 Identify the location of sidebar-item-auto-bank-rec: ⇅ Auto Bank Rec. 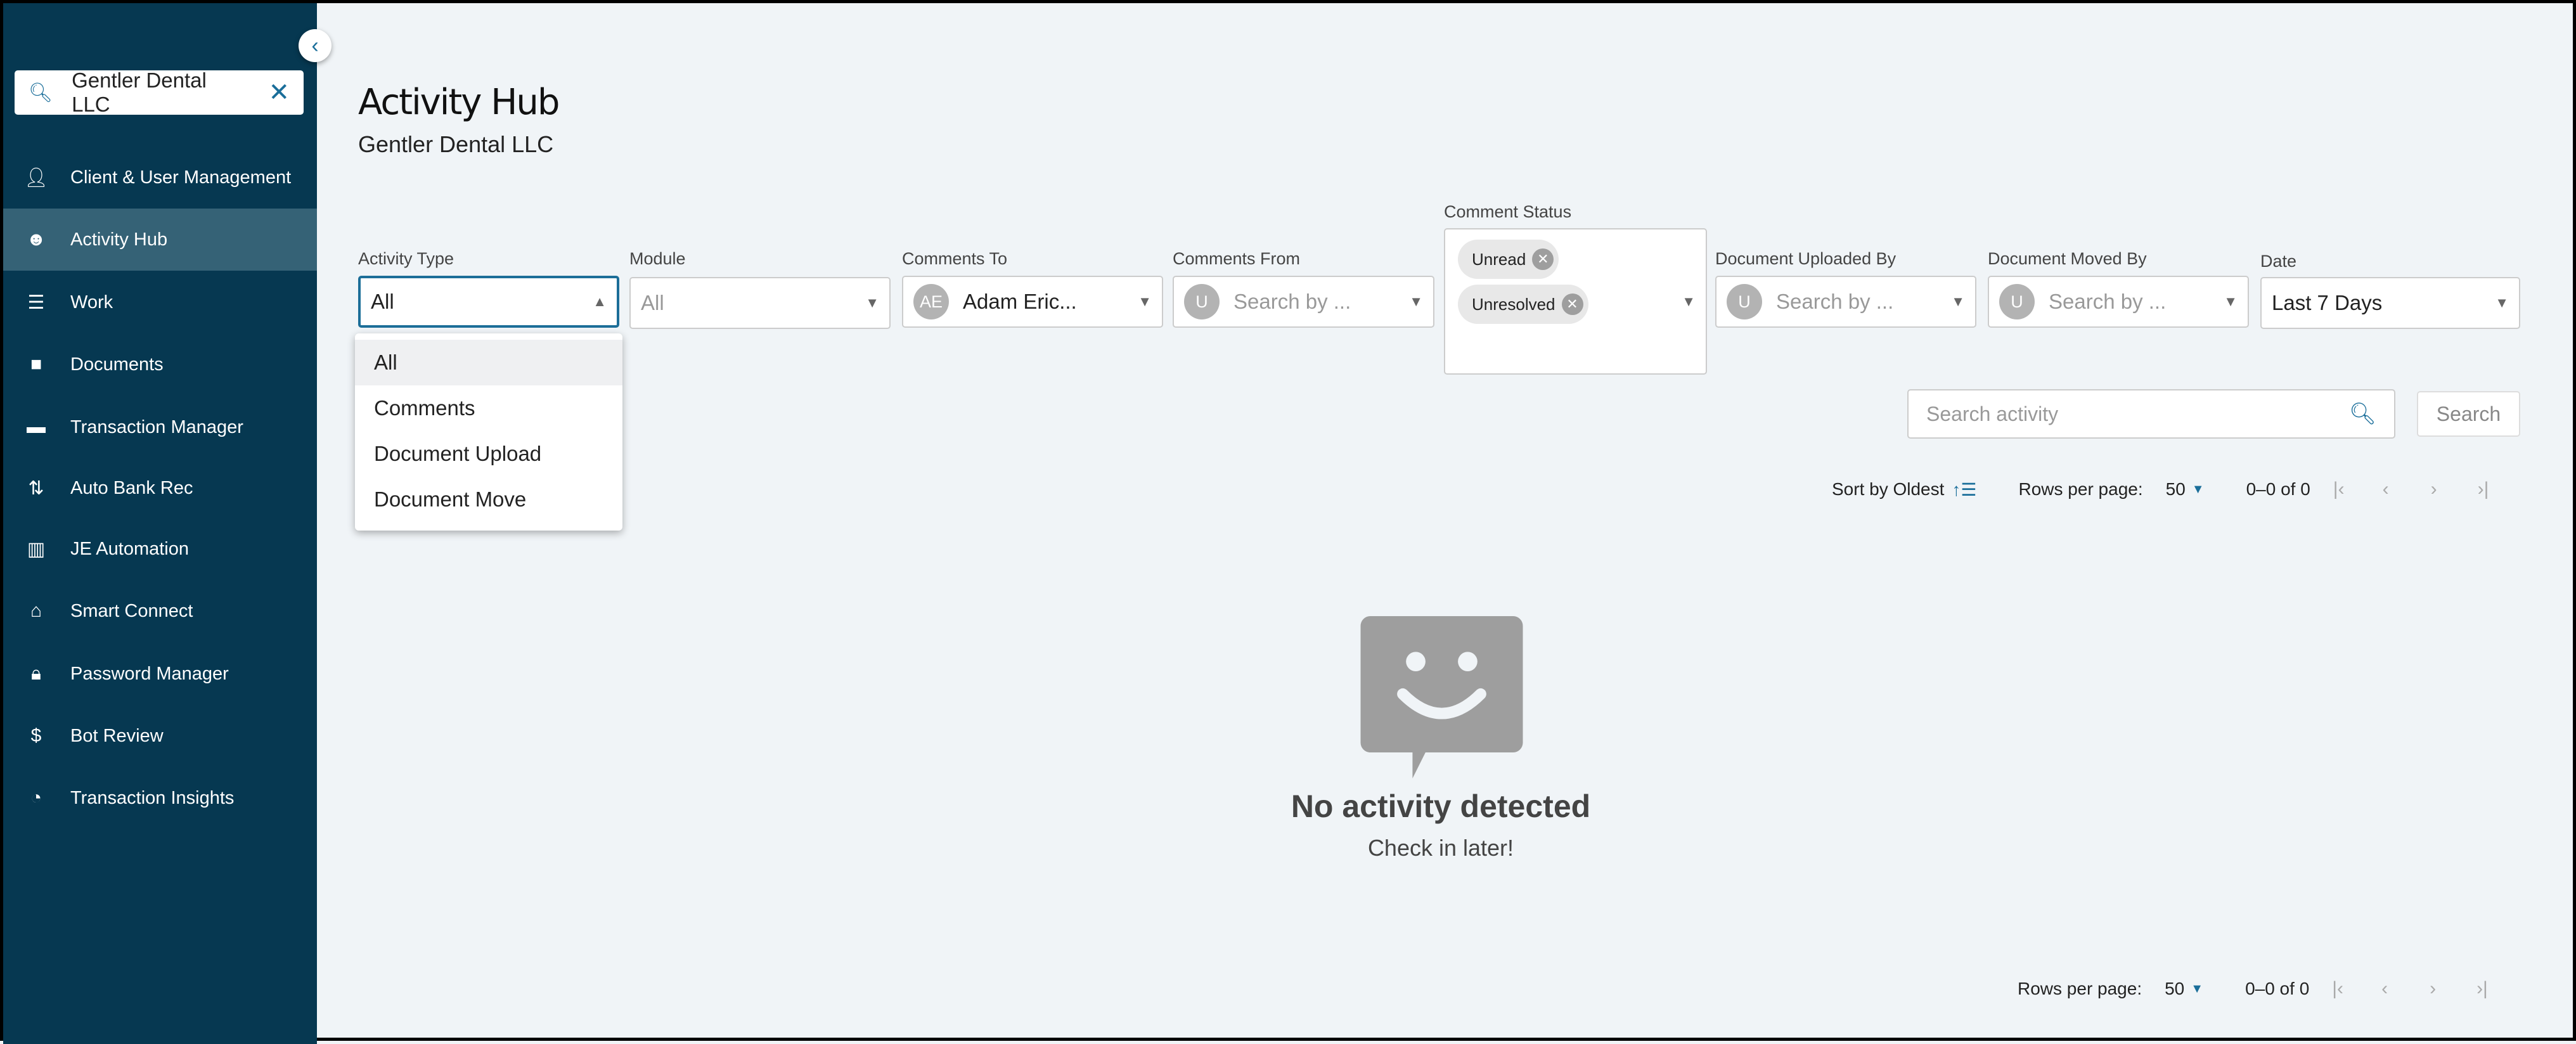
(160, 488).